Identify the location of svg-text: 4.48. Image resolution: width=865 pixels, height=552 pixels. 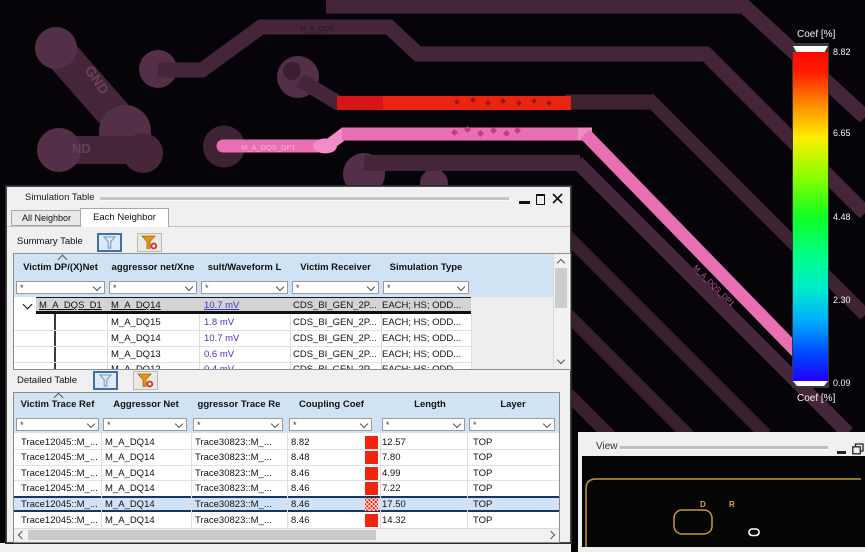
(842, 217).